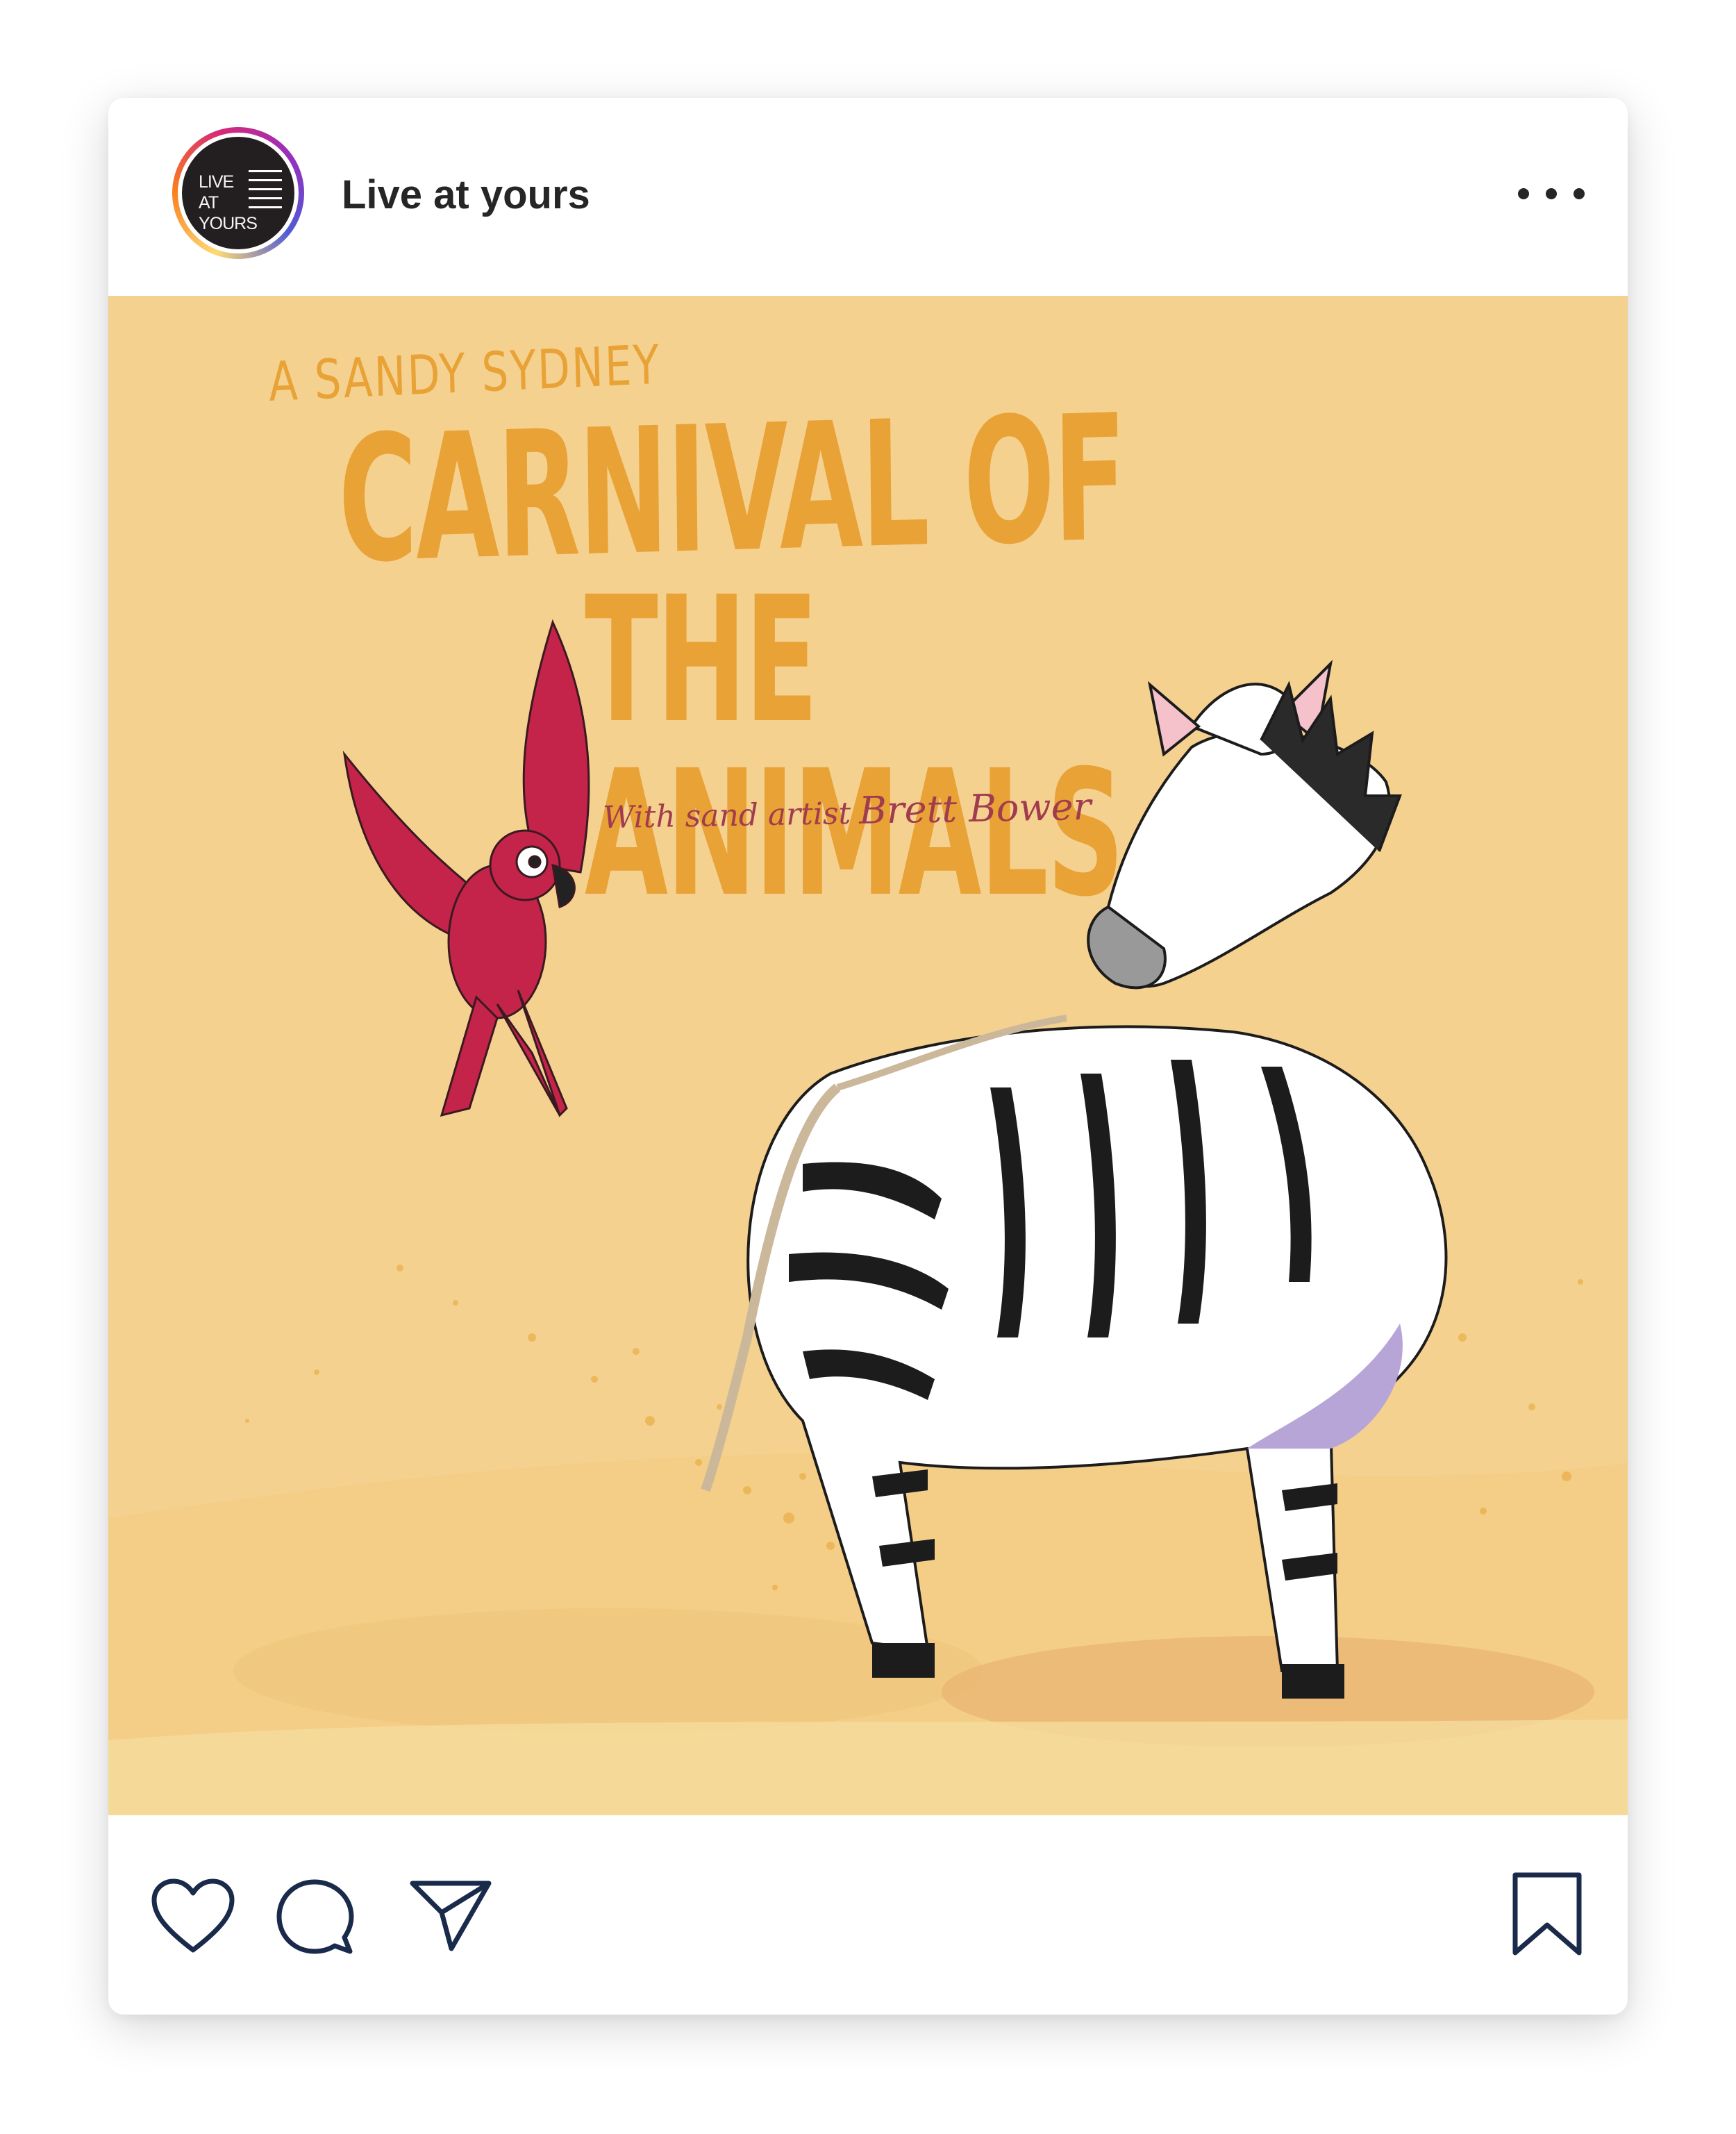 The image size is (1736, 2134). I want to click on avatar-text-line1: LIVE AT, so click(216, 192).